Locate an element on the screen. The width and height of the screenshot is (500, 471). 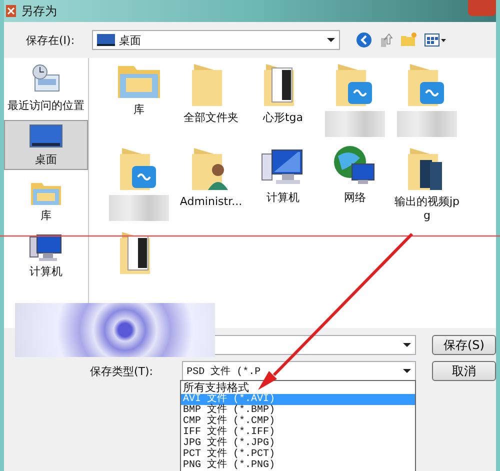
file-type-option: PCT 文件 (*.PCT) is located at coordinates (298, 454).